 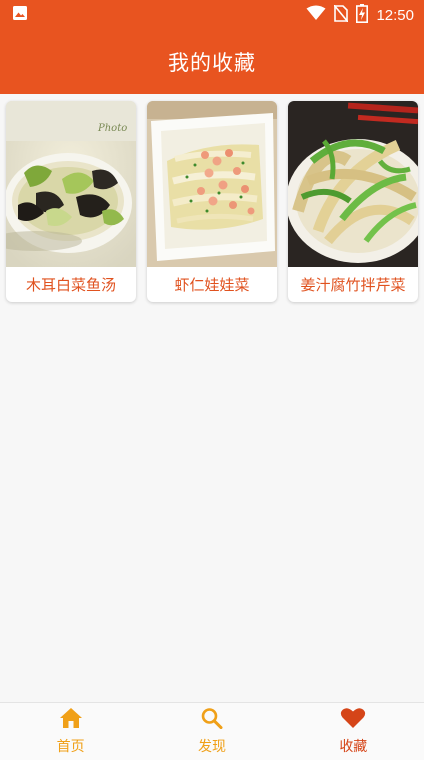 What do you see at coordinates (71, 720) in the screenshot?
I see `home-icon` at bounding box center [71, 720].